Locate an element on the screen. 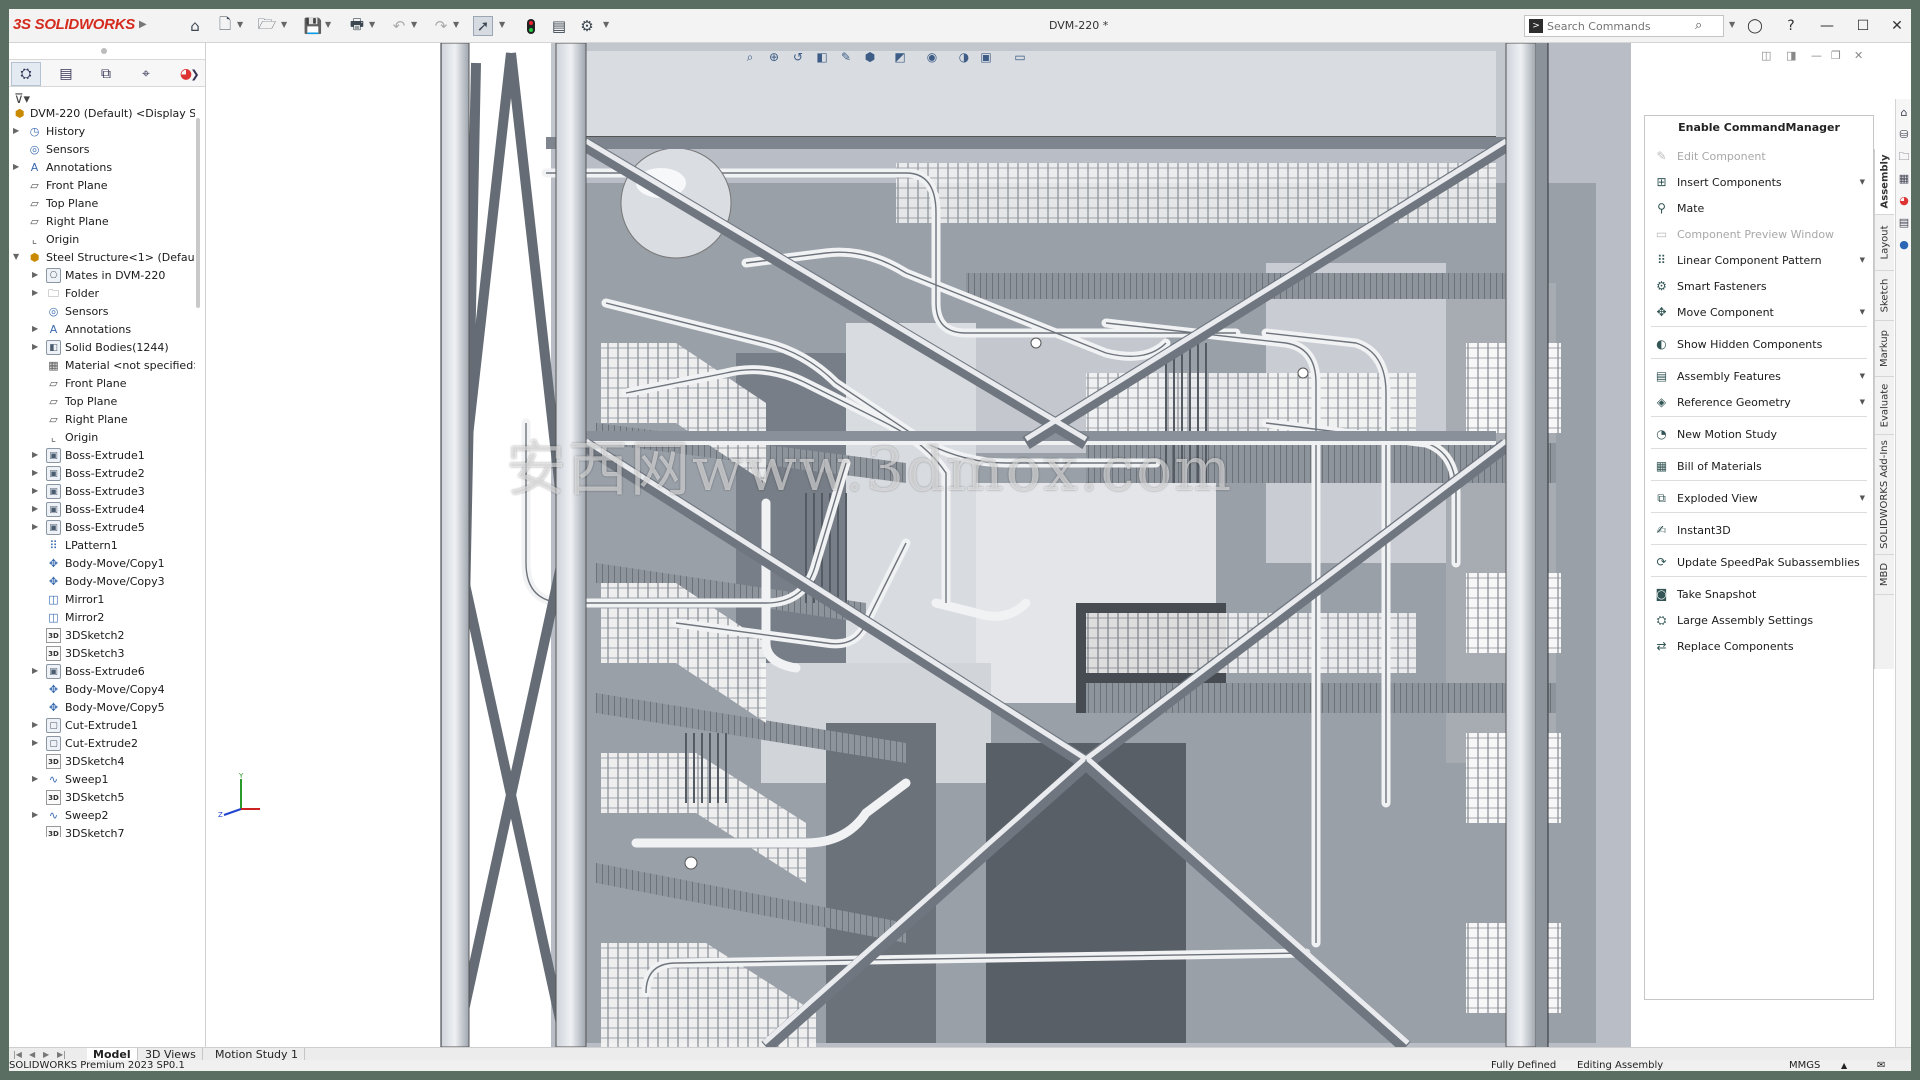  tree-item: ◫ Mirror1 is located at coordinates (102, 600).